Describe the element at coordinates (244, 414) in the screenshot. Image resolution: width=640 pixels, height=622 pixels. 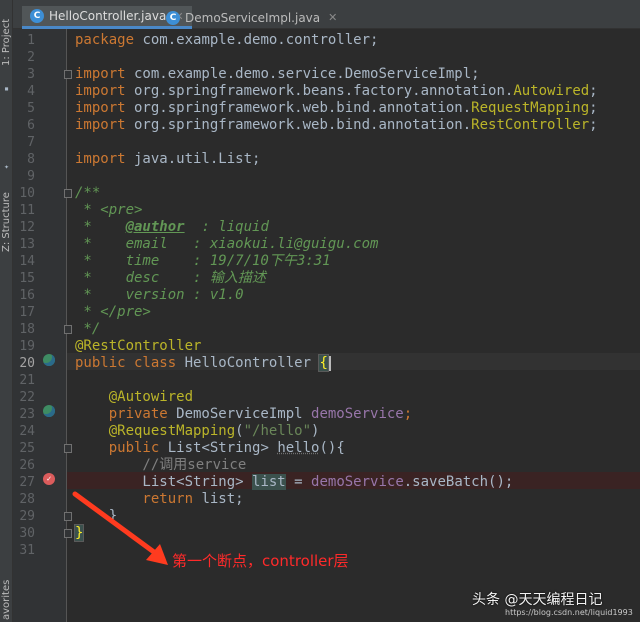
I see `code-line-23: private DemoServiceImpl demoService;` at that location.